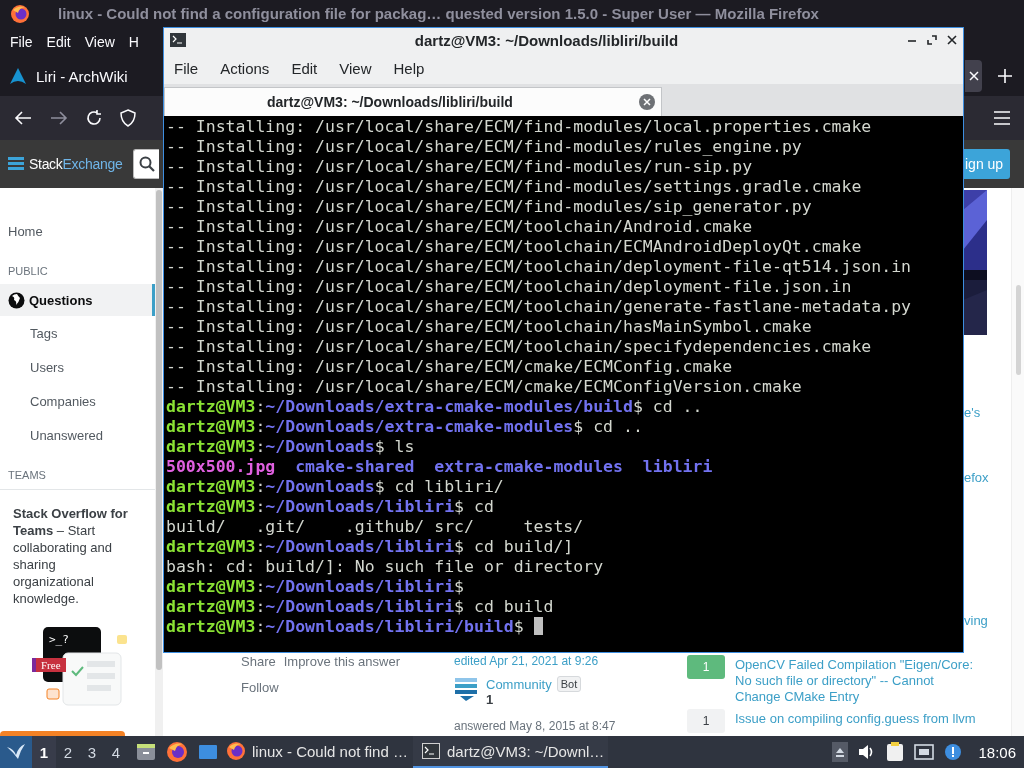 This screenshot has width=1024, height=768. What do you see at coordinates (449, 366) in the screenshot?
I see `terminal-line: -- Installing: /usr/local/share/ECM/cmake/ECMConfig.cmake` at bounding box center [449, 366].